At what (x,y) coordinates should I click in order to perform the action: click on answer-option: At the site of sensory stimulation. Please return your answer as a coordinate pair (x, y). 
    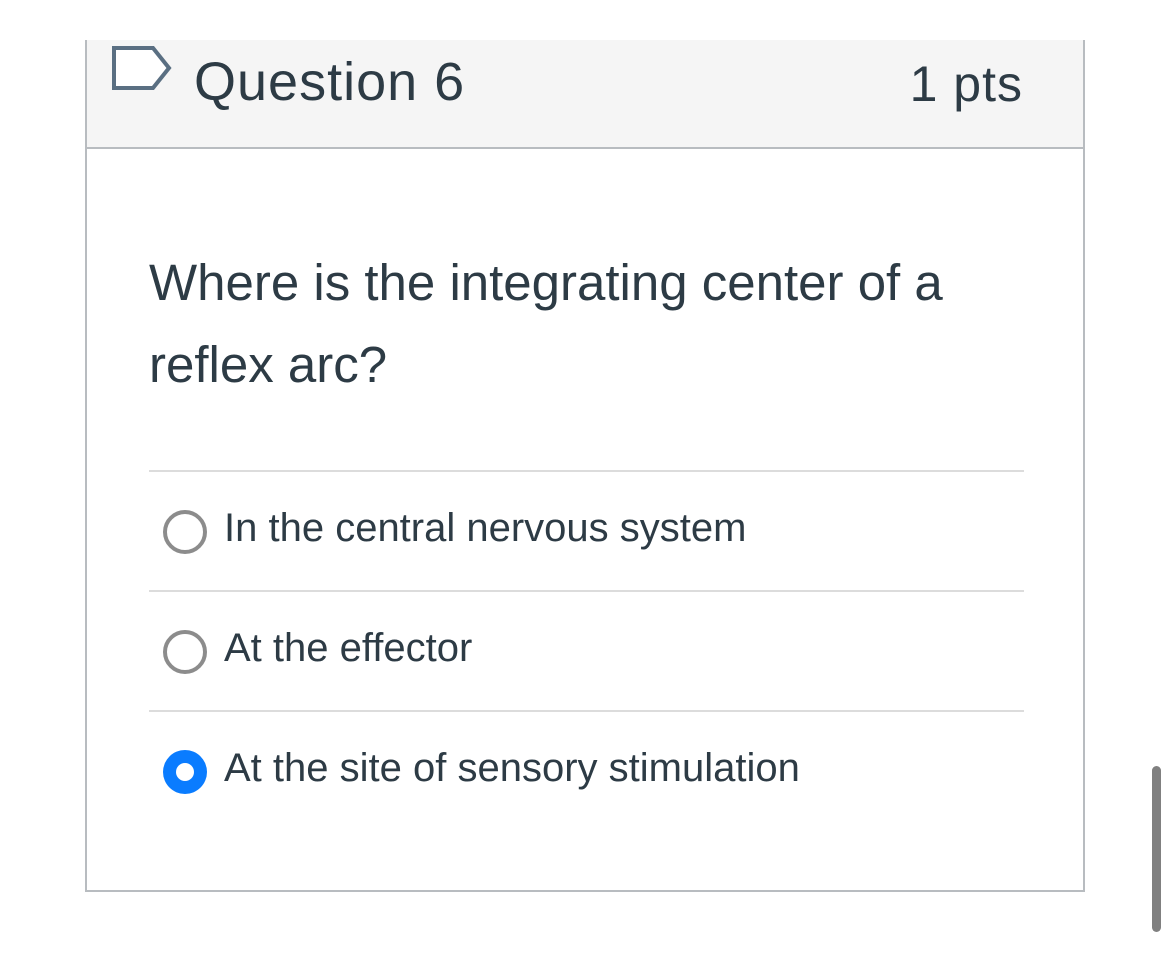
    Looking at the image, I should click on (586, 770).